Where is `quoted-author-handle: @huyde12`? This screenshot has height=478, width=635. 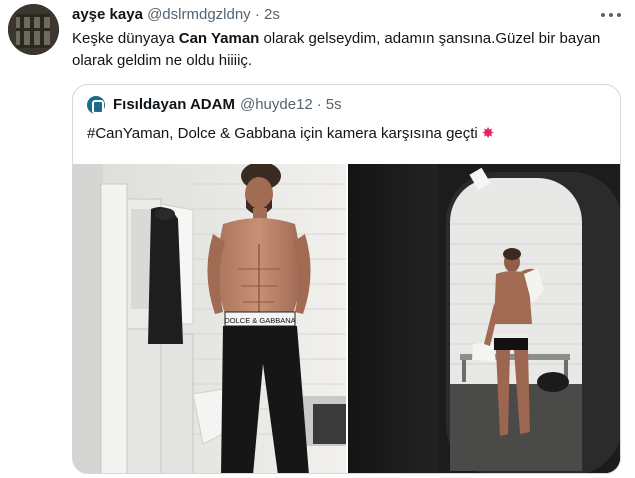
quoted-author-handle: @huyde12 is located at coordinates (276, 105).